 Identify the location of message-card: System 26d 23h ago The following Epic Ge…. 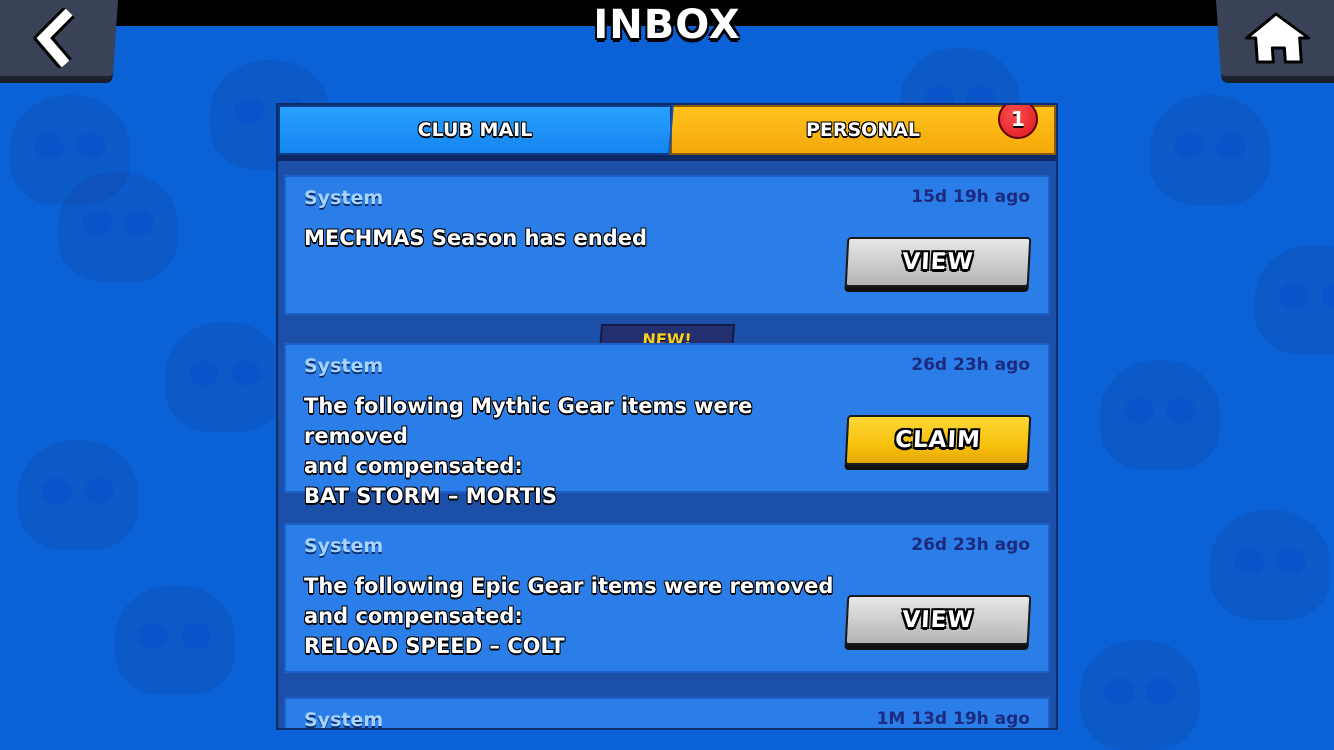
(667, 598).